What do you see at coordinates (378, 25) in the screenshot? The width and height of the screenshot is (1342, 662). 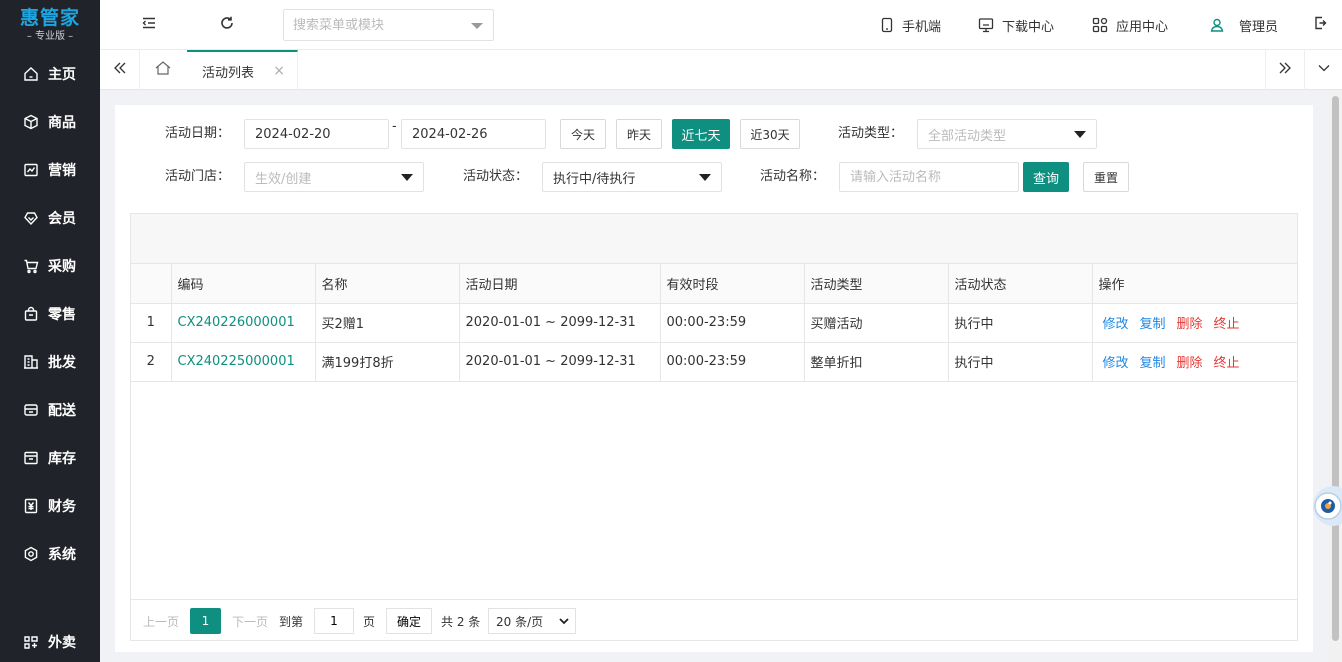 I see `menu-search-input` at bounding box center [378, 25].